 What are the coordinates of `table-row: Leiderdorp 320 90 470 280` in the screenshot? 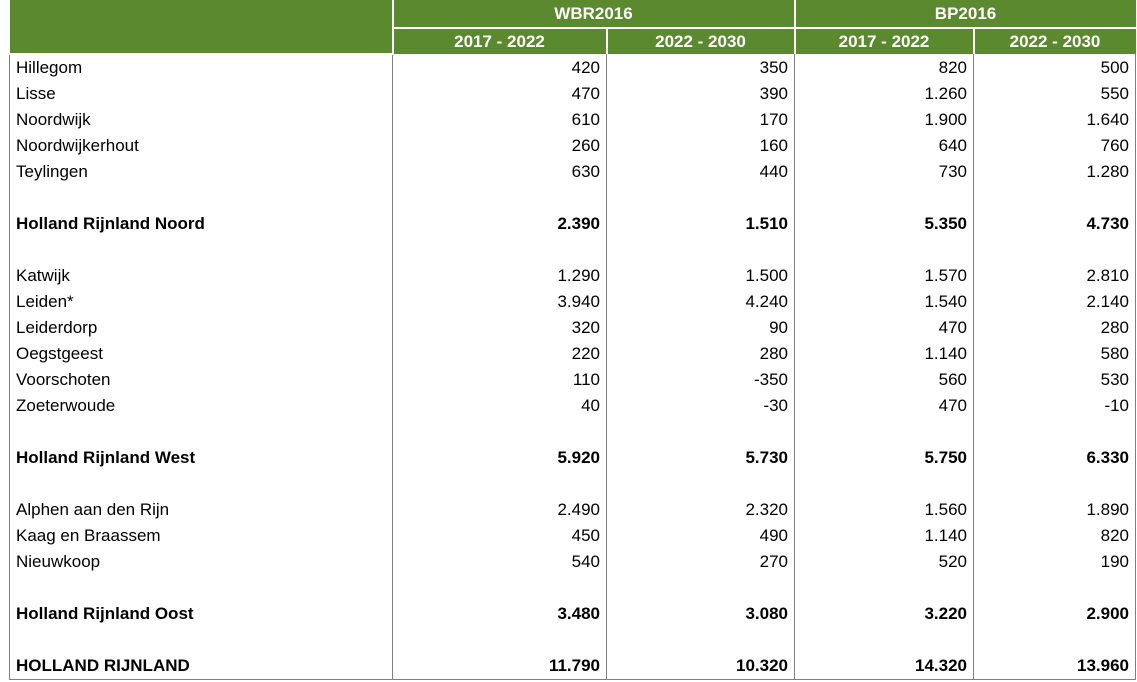 It's located at (573, 328).